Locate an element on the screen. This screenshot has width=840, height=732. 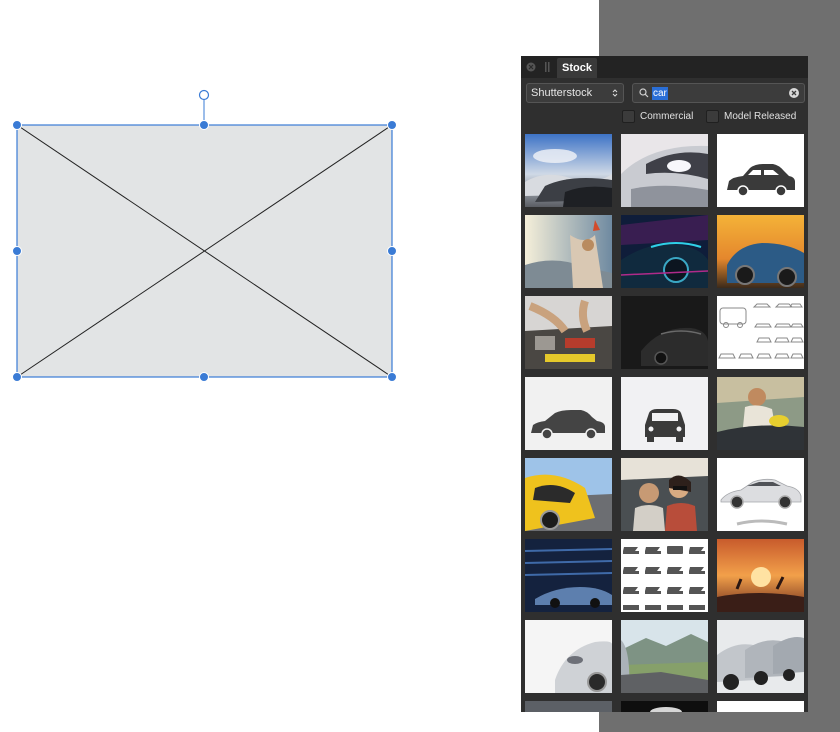
resize-handle-top is located at coordinates (204, 125).